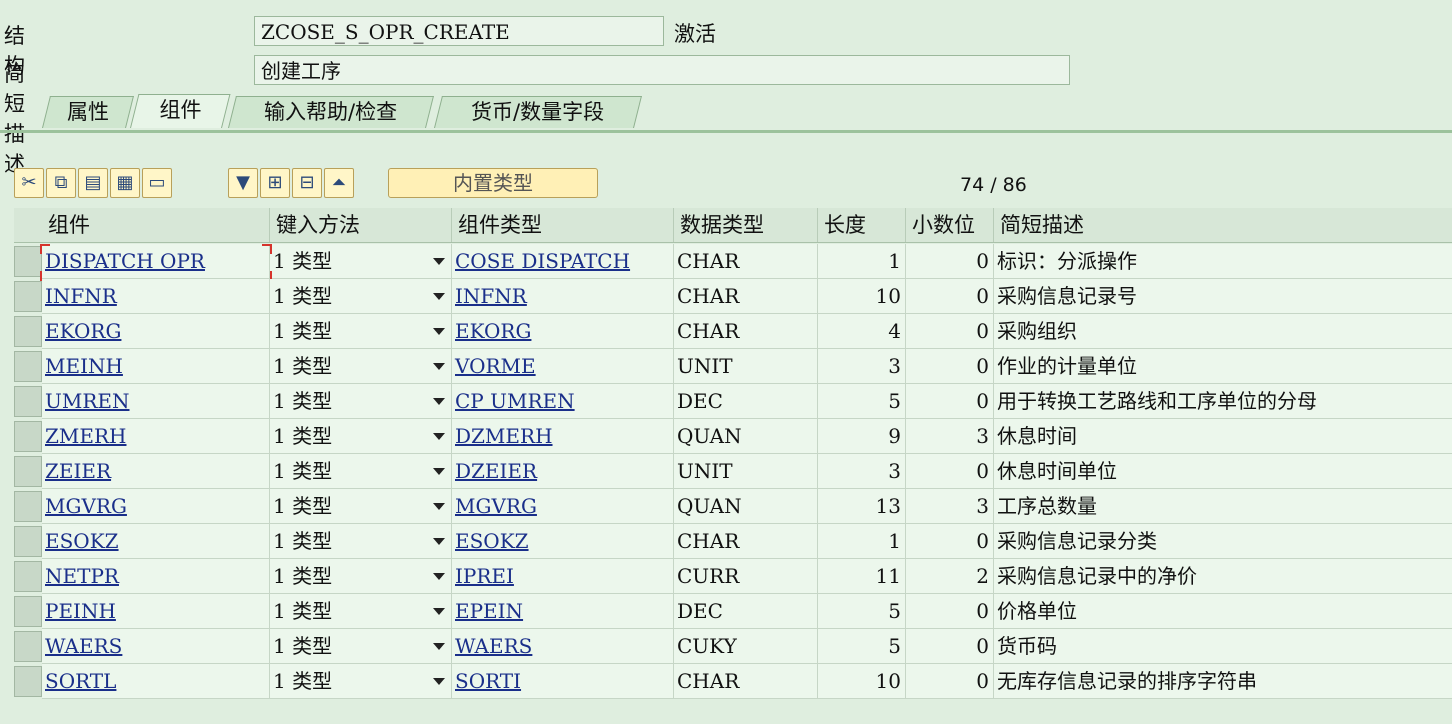 The image size is (1452, 724). Describe the element at coordinates (275, 183) in the screenshot. I see `table-icon: ⊞` at that location.